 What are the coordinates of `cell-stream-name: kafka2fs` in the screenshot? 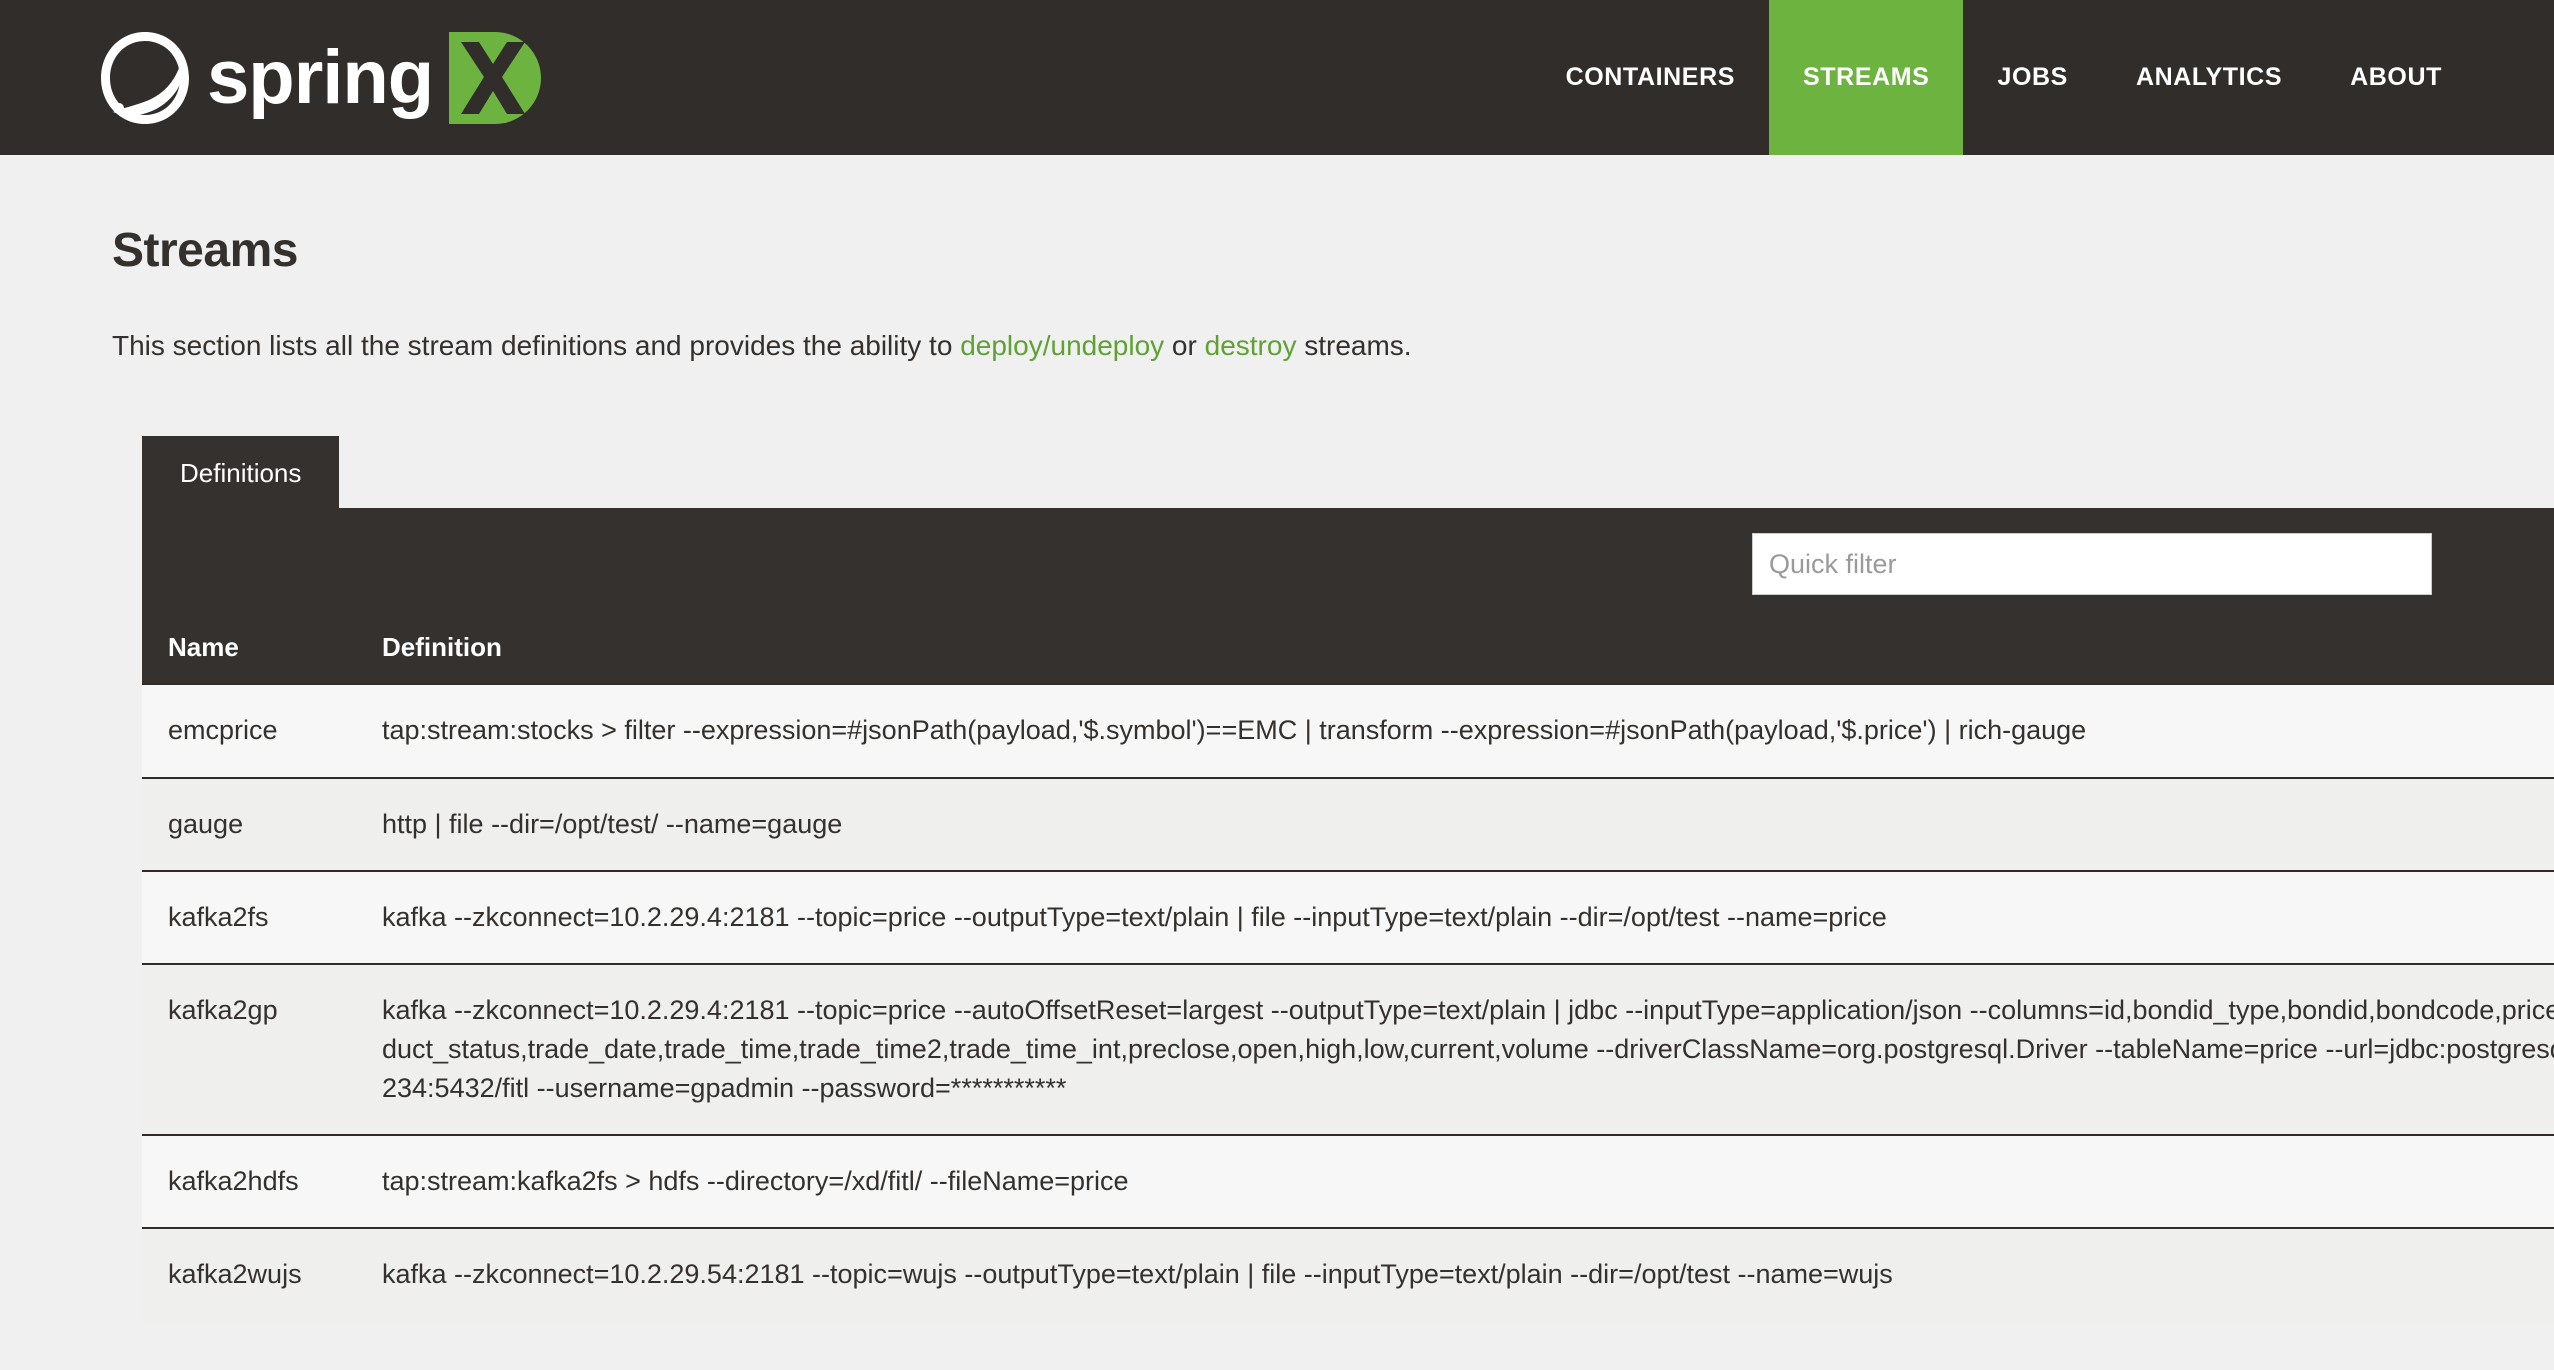 It's located at (247, 916).